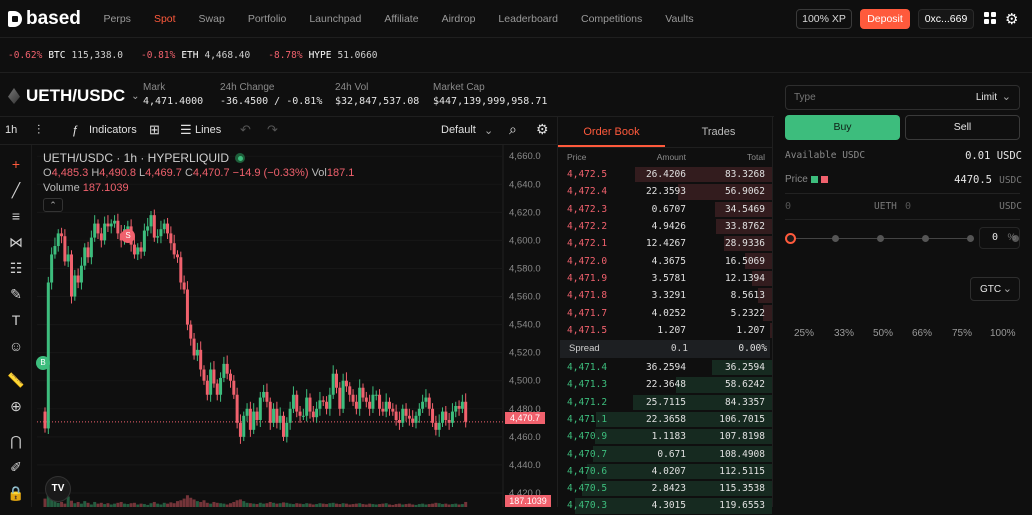 The width and height of the screenshot is (1032, 515). I want to click on brush-icon: ✎, so click(16, 294).